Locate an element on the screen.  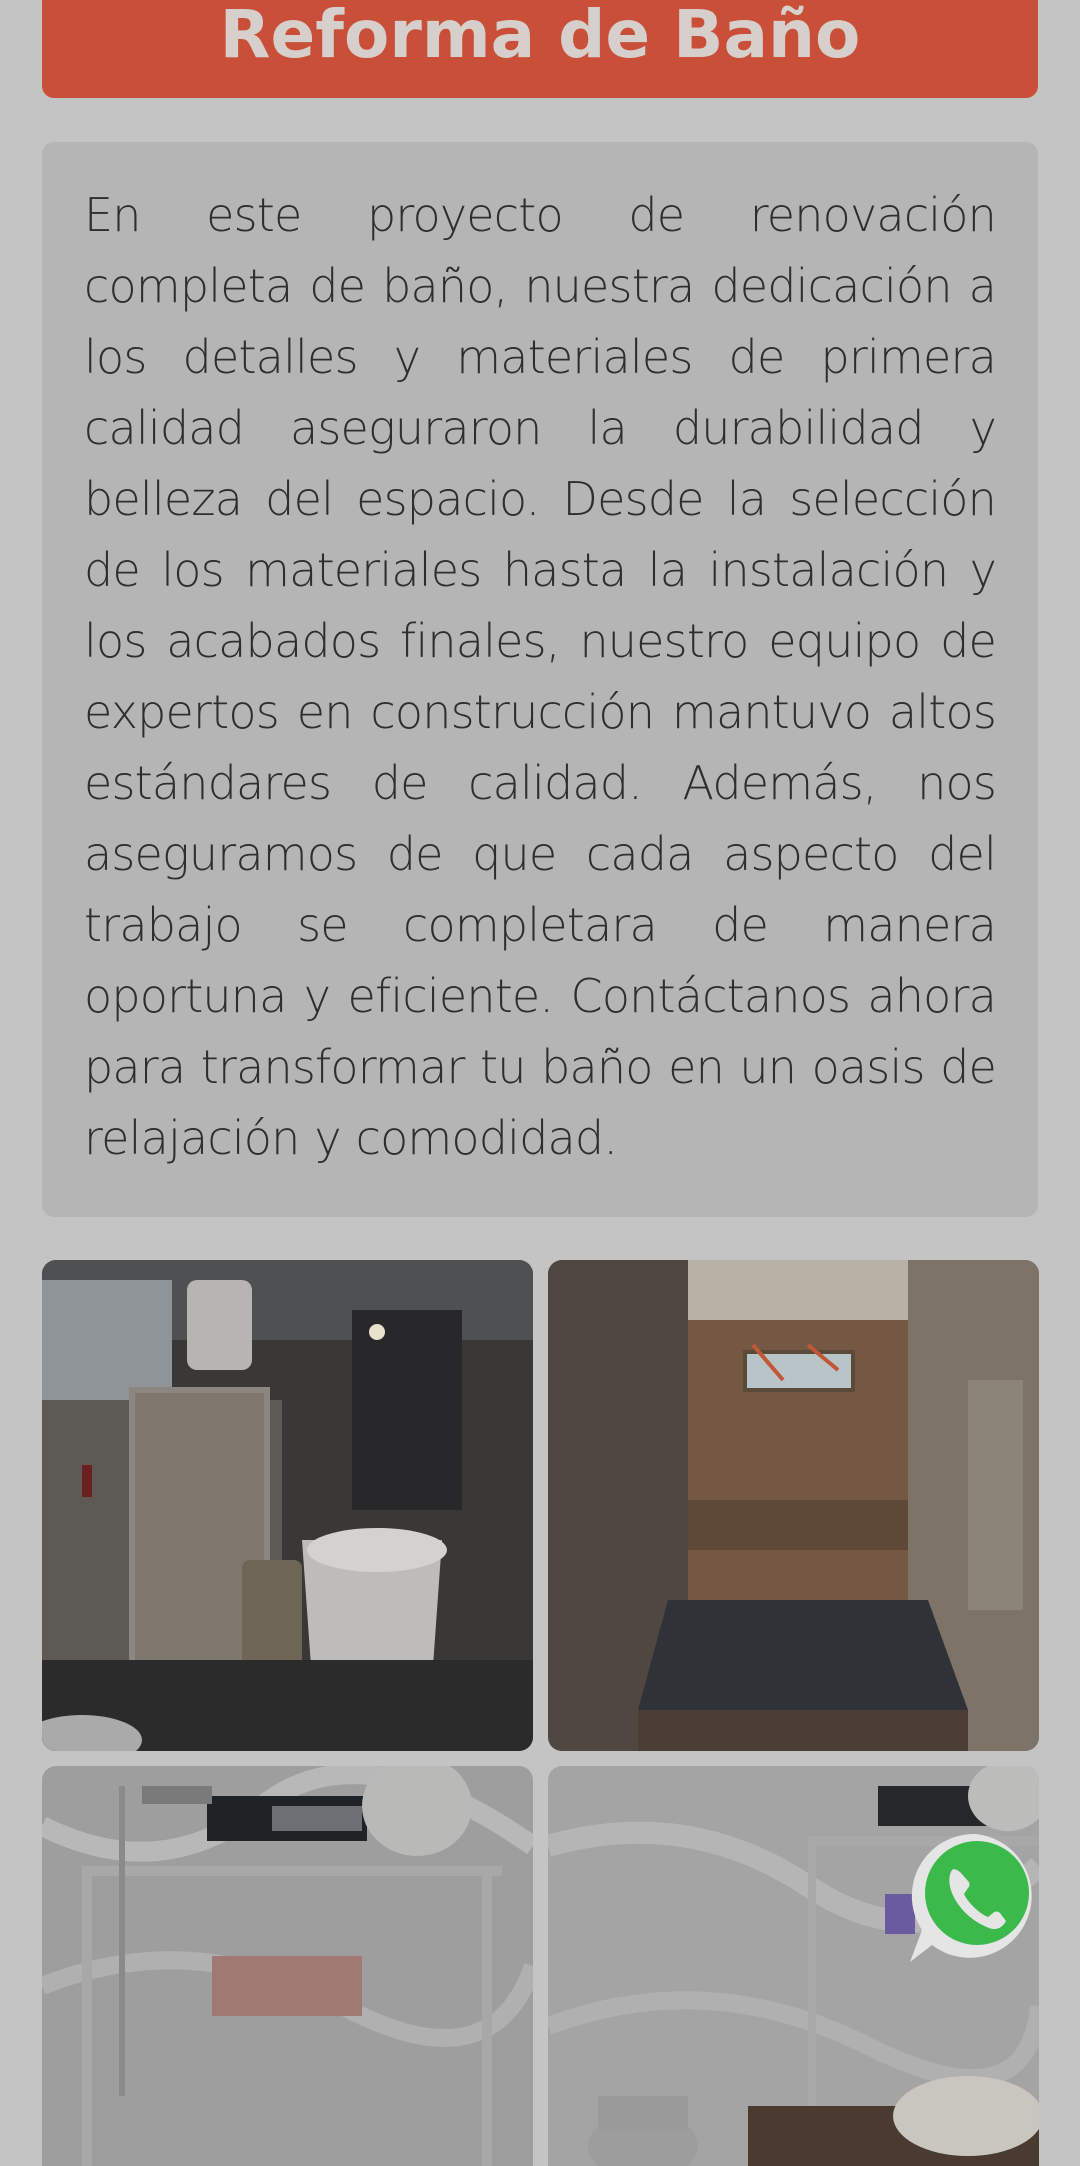
page-title: Reforma de Baño is located at coordinates (540, 36).